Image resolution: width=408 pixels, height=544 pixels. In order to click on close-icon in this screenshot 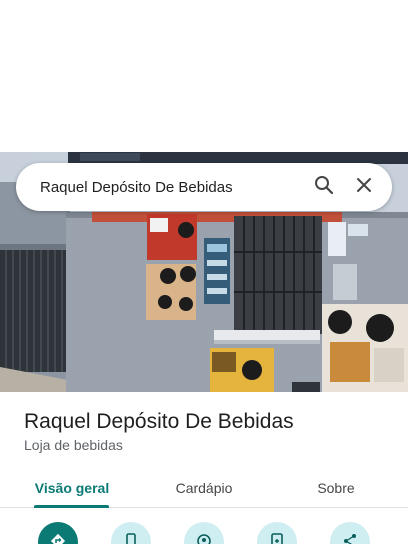, I will do `click(364, 187)`.